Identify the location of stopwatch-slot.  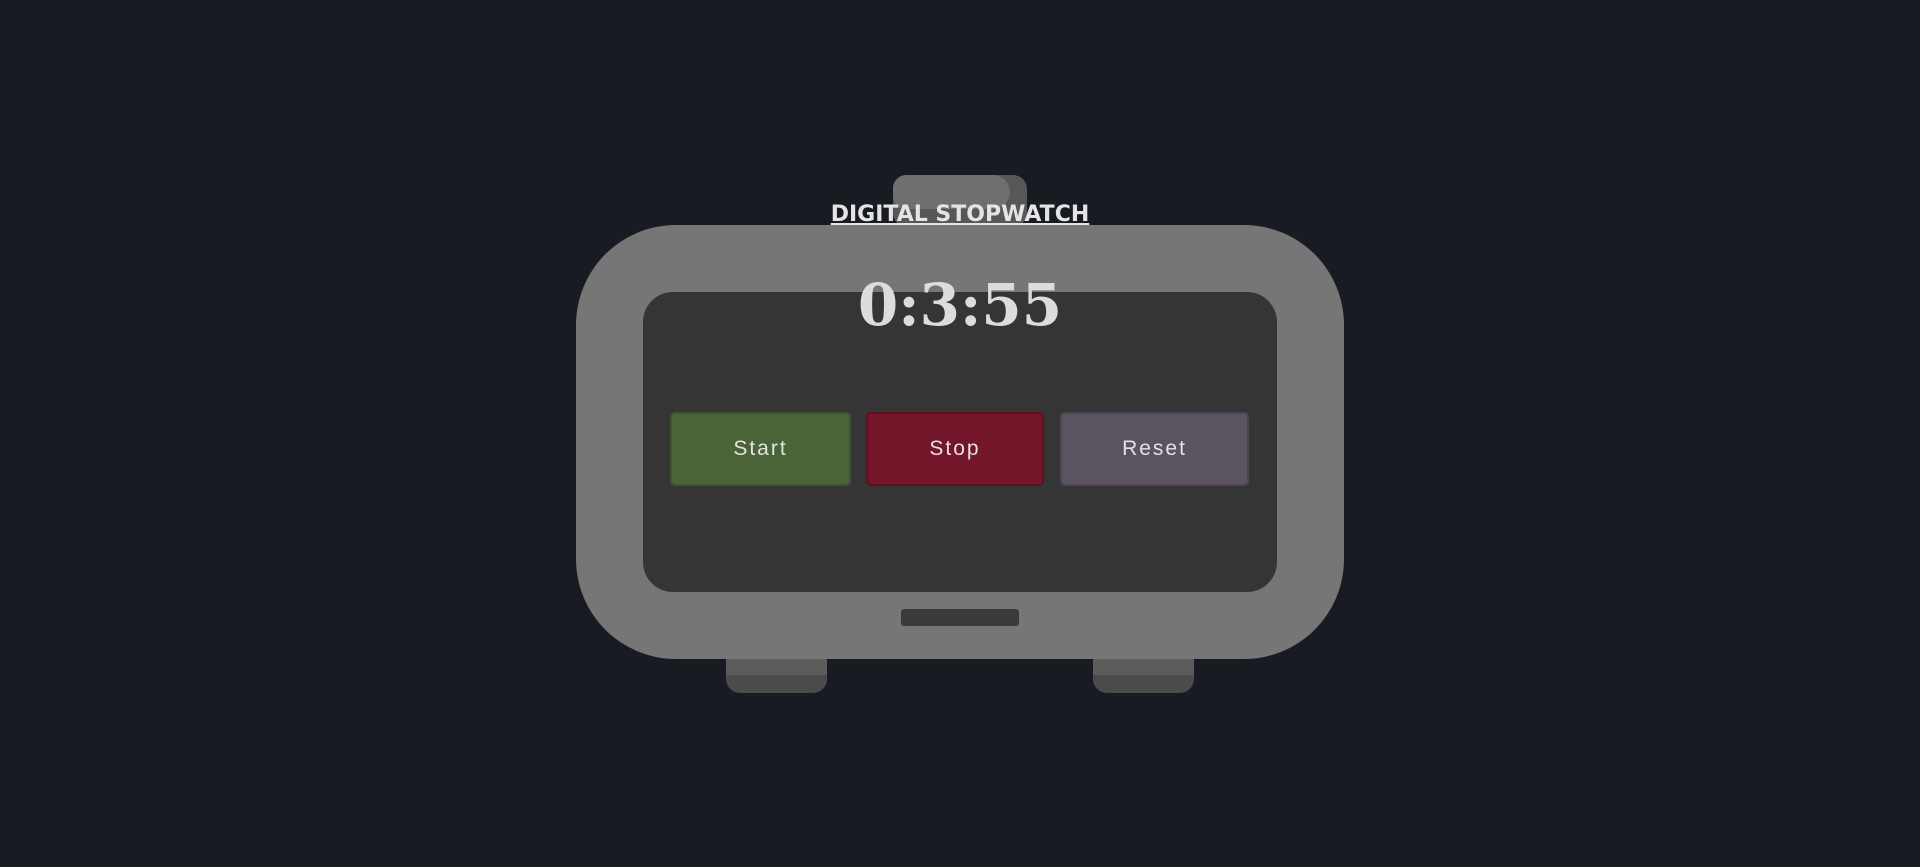
(960, 617).